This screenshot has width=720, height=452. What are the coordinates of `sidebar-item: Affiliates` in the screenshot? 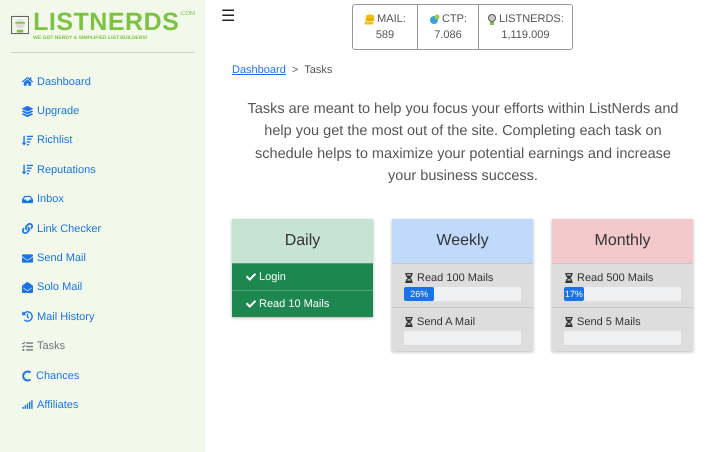 It's located at (50, 405).